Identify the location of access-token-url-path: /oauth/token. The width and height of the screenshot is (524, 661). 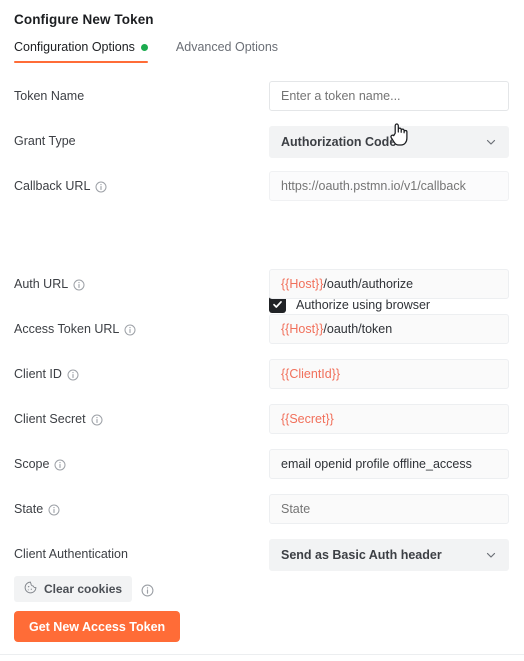
(358, 329).